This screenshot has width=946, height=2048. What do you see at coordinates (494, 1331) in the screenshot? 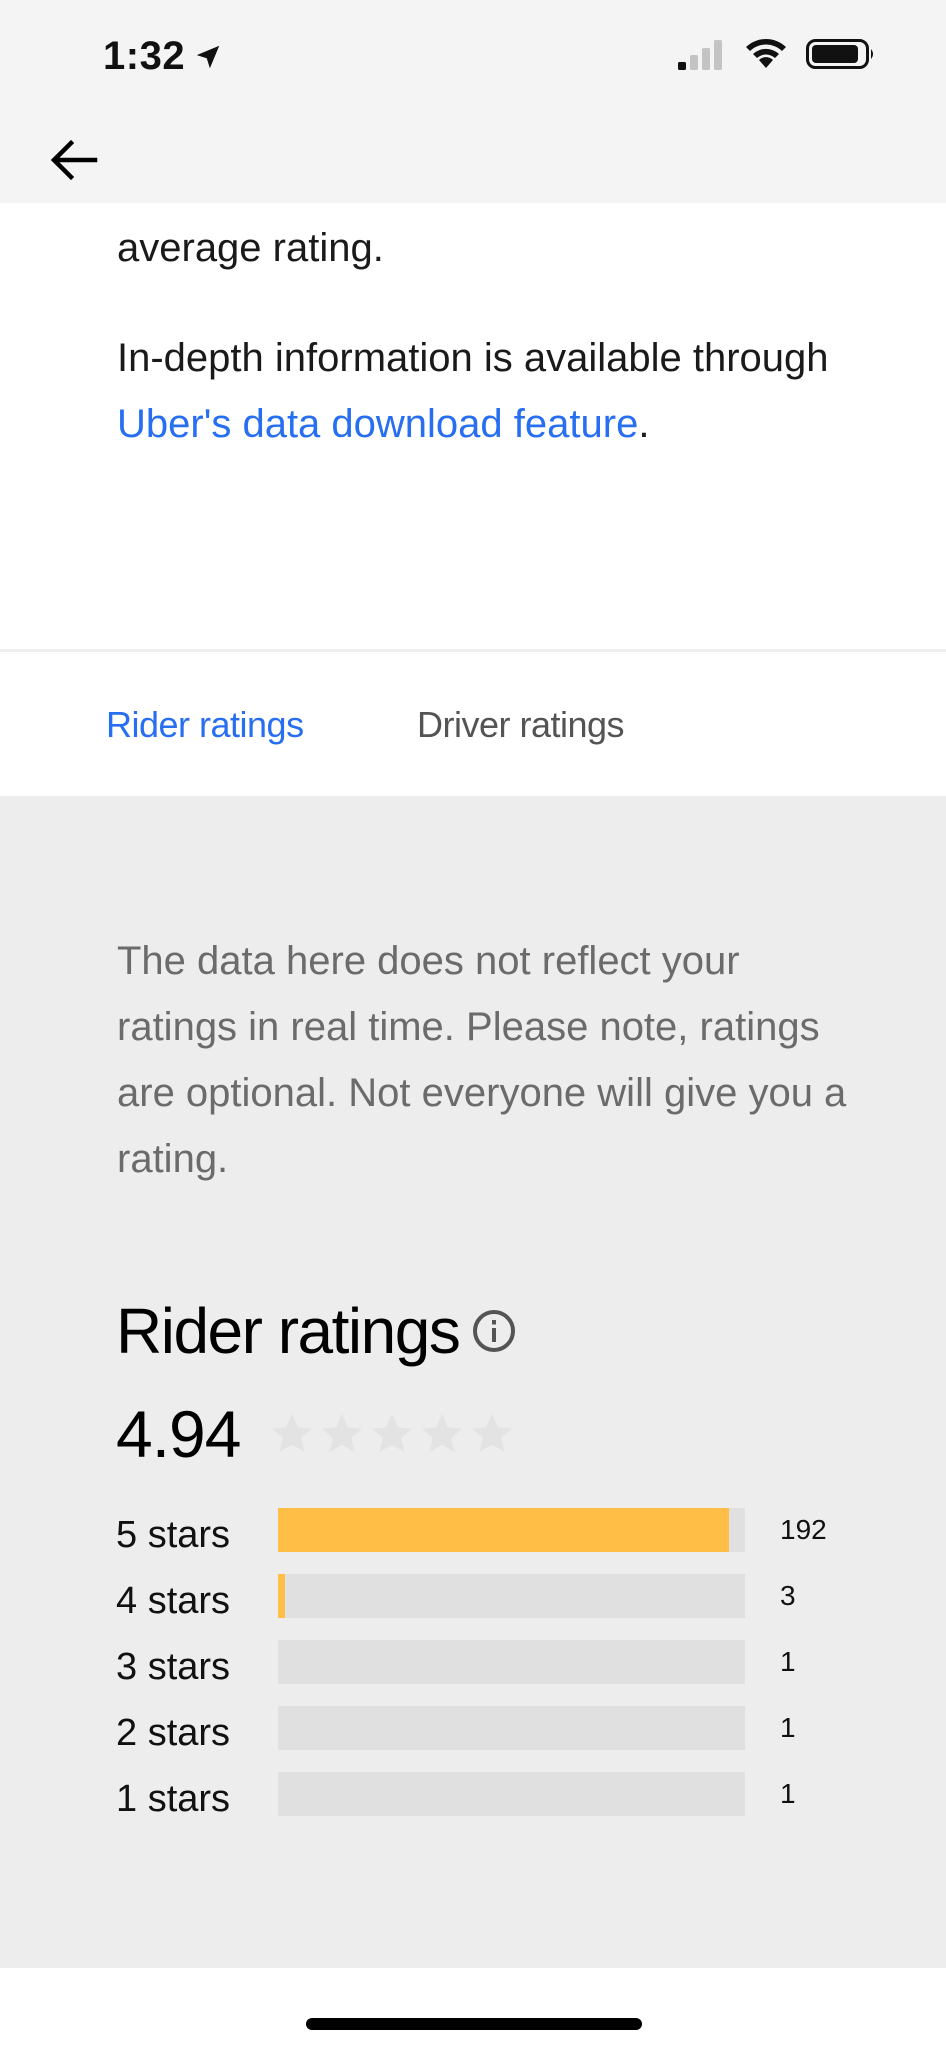
I see `info-circle-icon` at bounding box center [494, 1331].